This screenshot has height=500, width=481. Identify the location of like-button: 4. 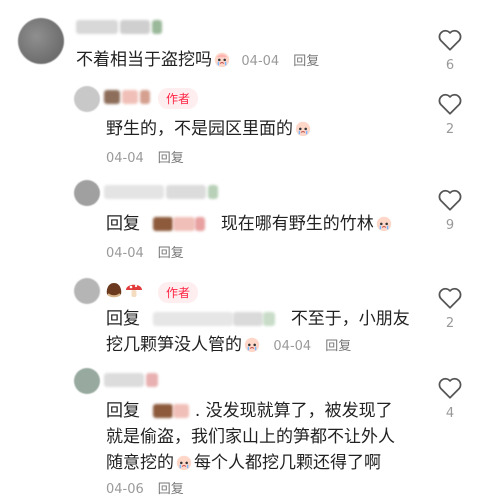
(450, 398).